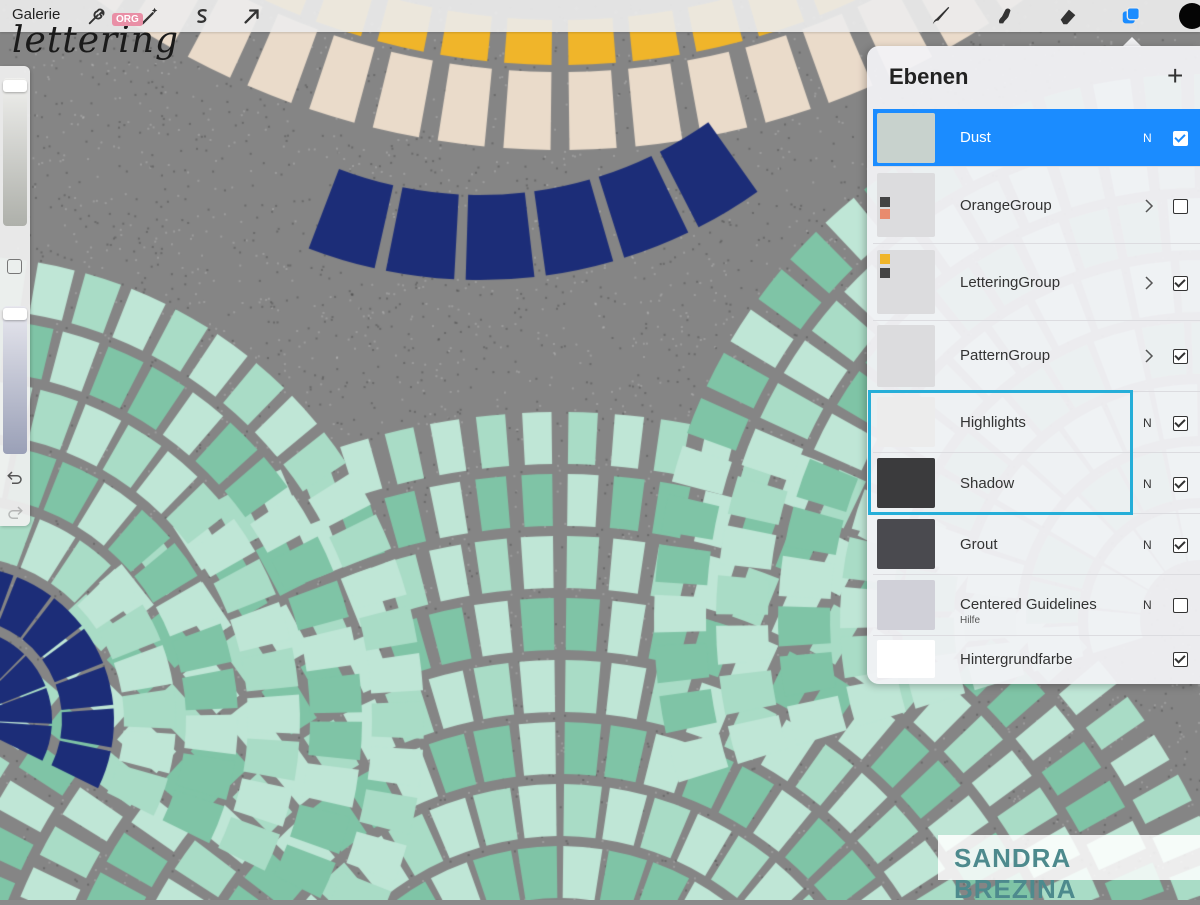 This screenshot has width=1200, height=905. What do you see at coordinates (15, 296) in the screenshot?
I see `left-sidebar` at bounding box center [15, 296].